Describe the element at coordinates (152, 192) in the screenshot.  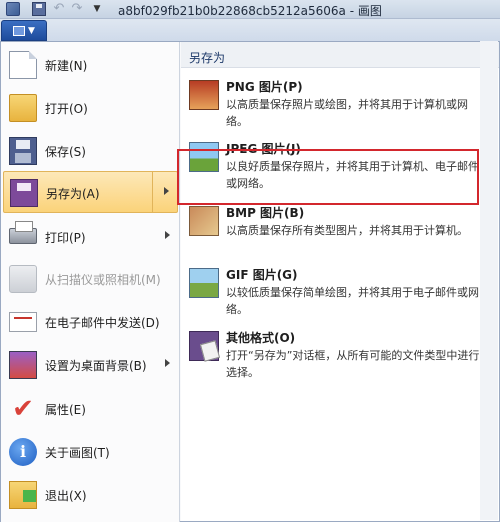
I see `submenu-divider` at that location.